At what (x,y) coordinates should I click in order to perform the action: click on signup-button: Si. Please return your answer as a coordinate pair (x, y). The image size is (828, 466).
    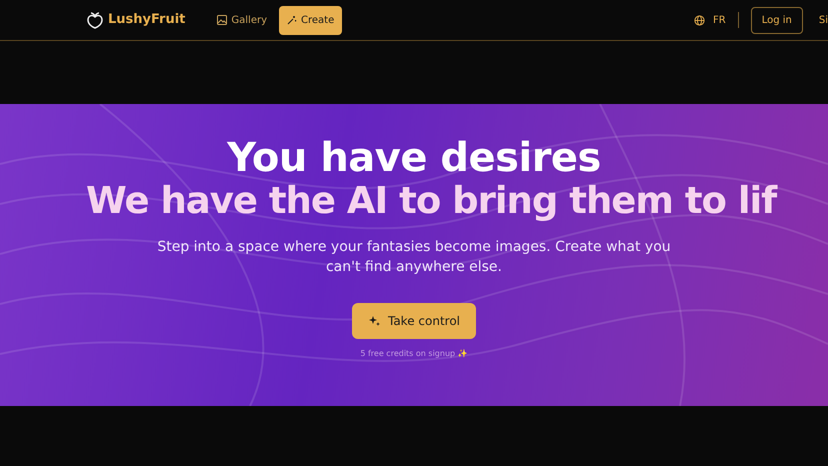
    Looking at the image, I should click on (823, 20).